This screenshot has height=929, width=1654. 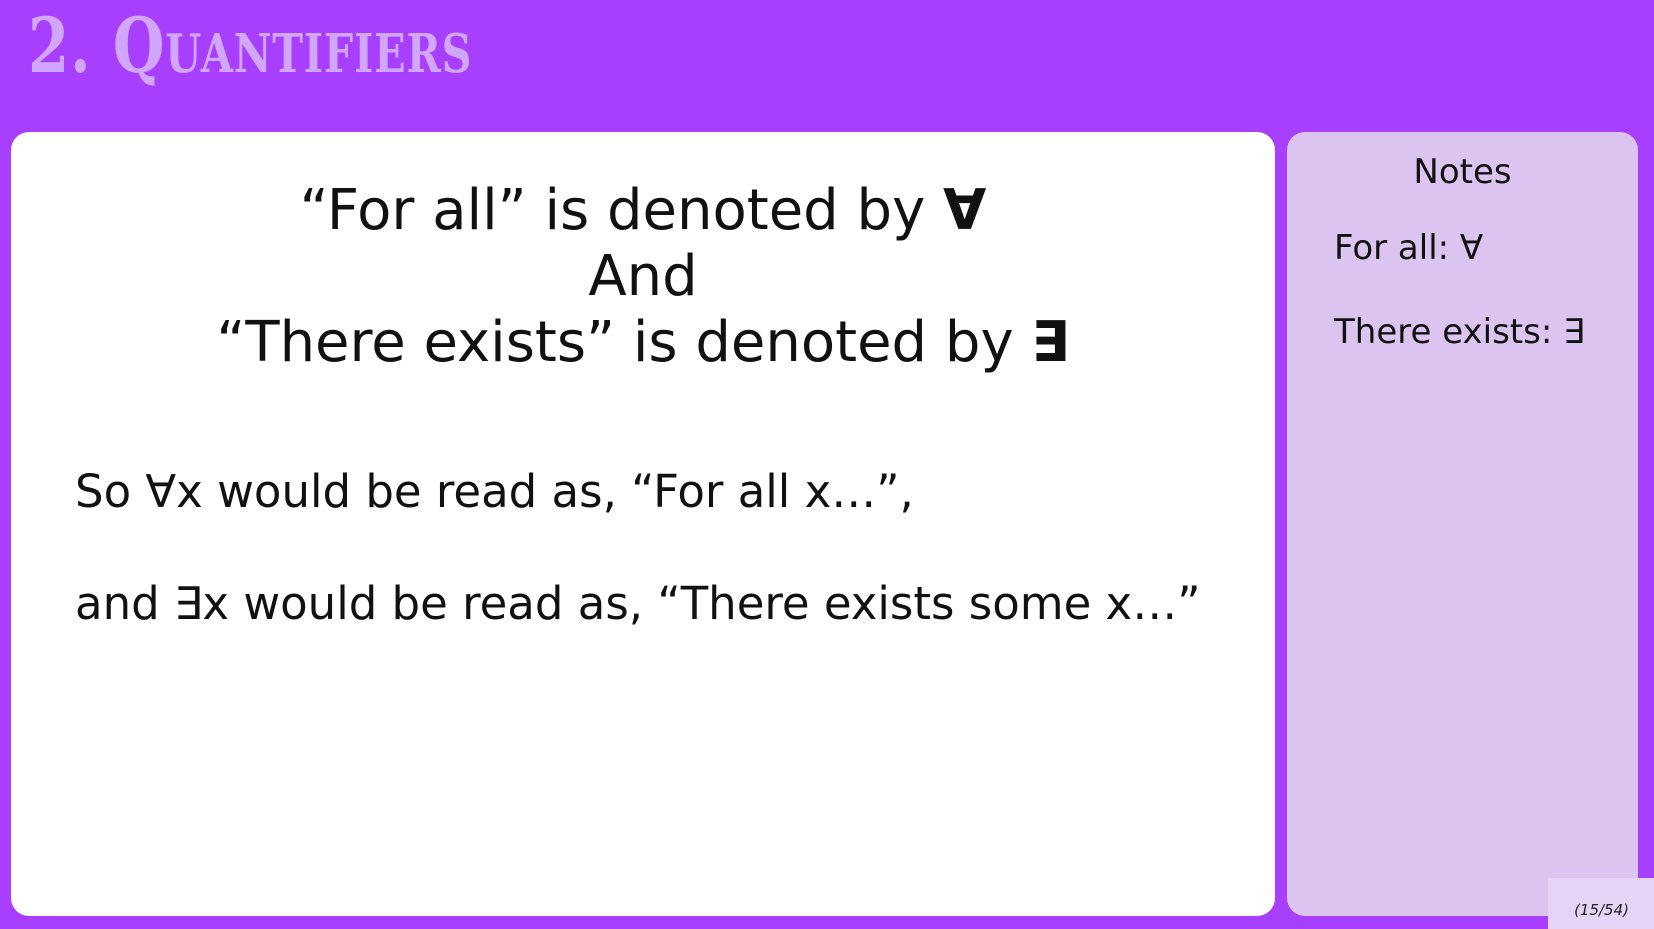 I want to click on and-connector: And, so click(x=643, y=276).